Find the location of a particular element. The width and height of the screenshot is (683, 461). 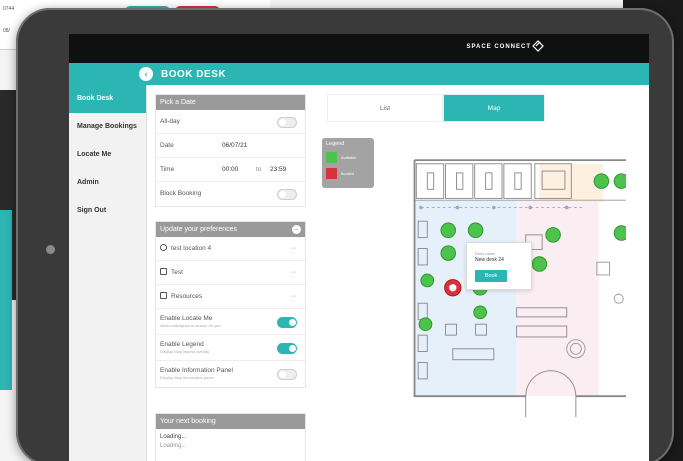

info-panel-pref-label: Enable Information Panel is located at coordinates (196, 370).